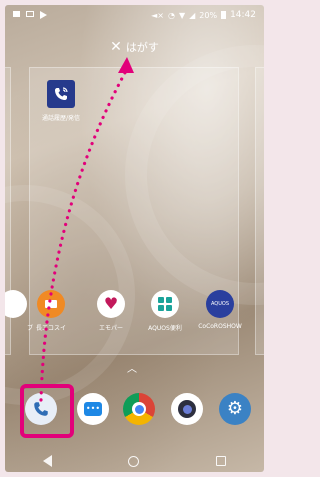  I want to click on drag-highlight-frame, so click(47, 411).